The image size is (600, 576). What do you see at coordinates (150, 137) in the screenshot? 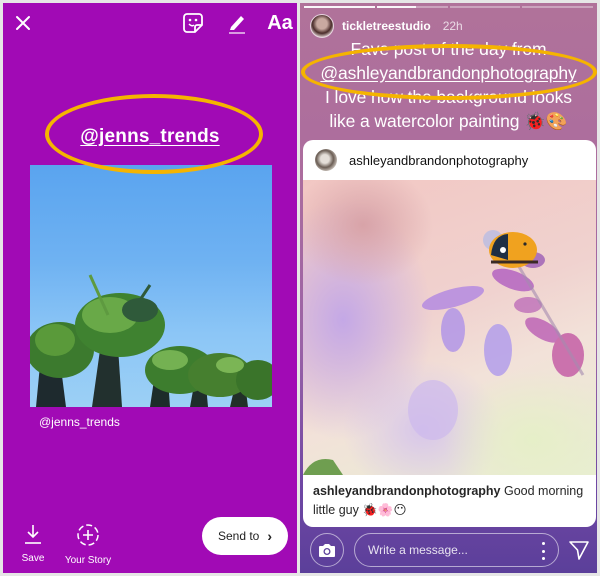
I see `mention-sticker: @jenns_trends` at bounding box center [150, 137].